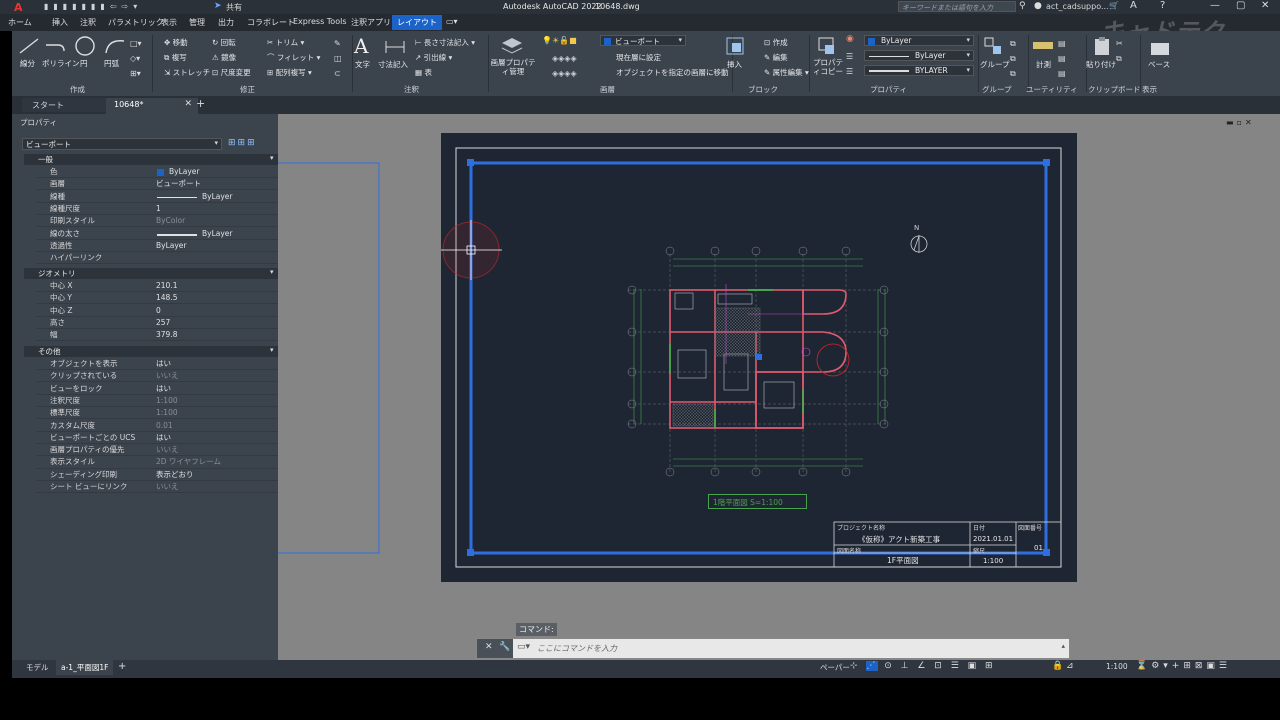 The image size is (1280, 720). Describe the element at coordinates (638, 57) in the screenshot. I see `set-current-layer-button: 現在層に設定` at that location.